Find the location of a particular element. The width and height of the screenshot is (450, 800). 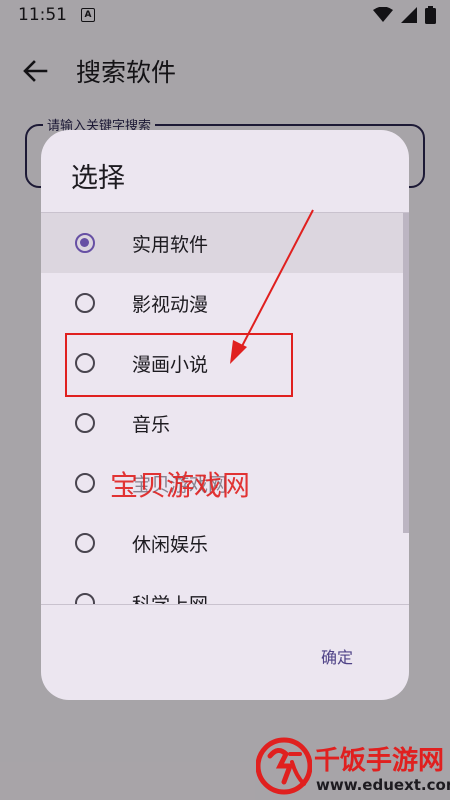

site-logo: 千饭手游网 www.eduext.com is located at coordinates (353, 767).